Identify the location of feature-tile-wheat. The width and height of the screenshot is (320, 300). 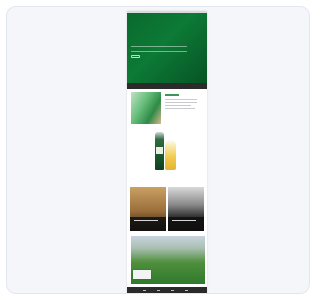
(148, 209).